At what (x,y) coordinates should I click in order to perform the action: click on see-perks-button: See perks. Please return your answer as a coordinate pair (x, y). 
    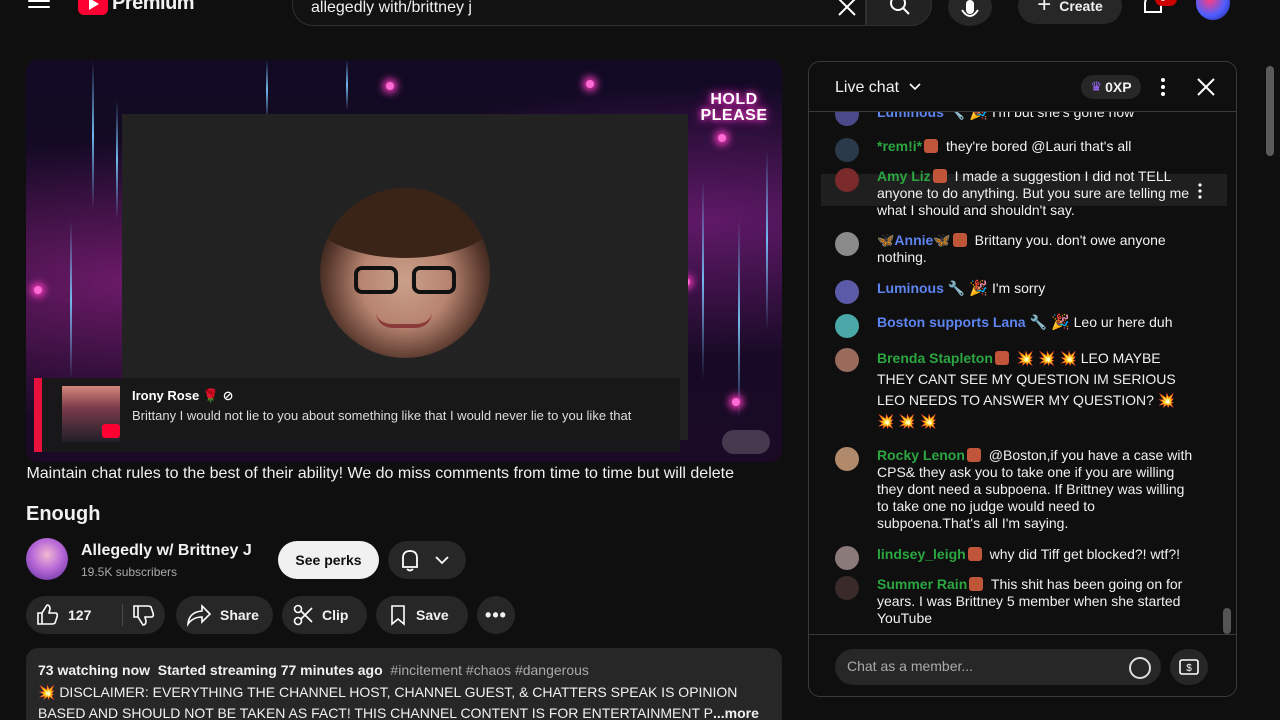
    Looking at the image, I should click on (328, 560).